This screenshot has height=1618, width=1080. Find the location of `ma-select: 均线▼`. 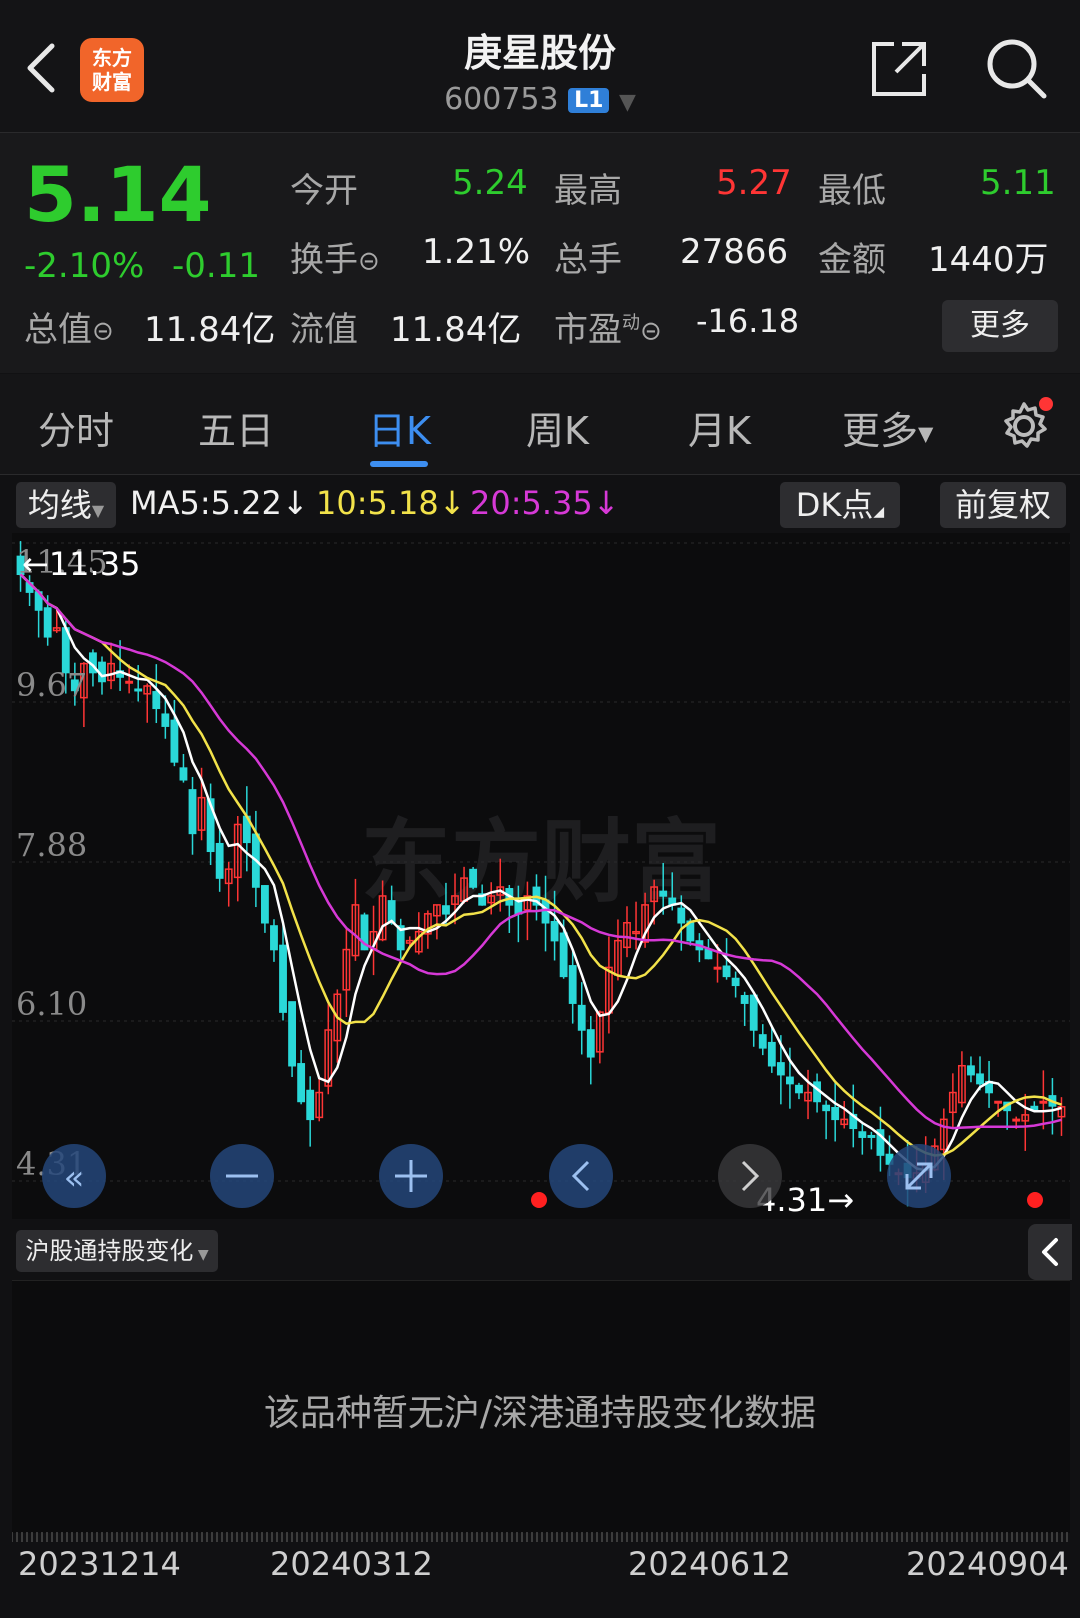

ma-select: 均线▼ is located at coordinates (66, 505).